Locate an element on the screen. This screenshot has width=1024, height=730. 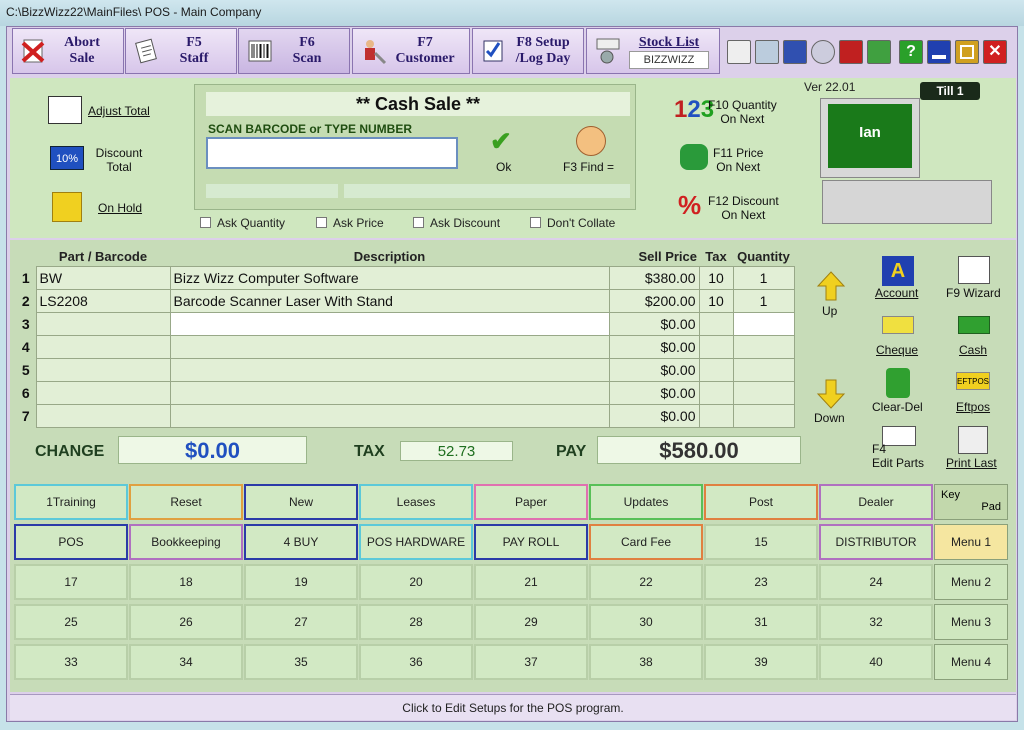
shortcut-button: 36 is located at coordinates (416, 662).